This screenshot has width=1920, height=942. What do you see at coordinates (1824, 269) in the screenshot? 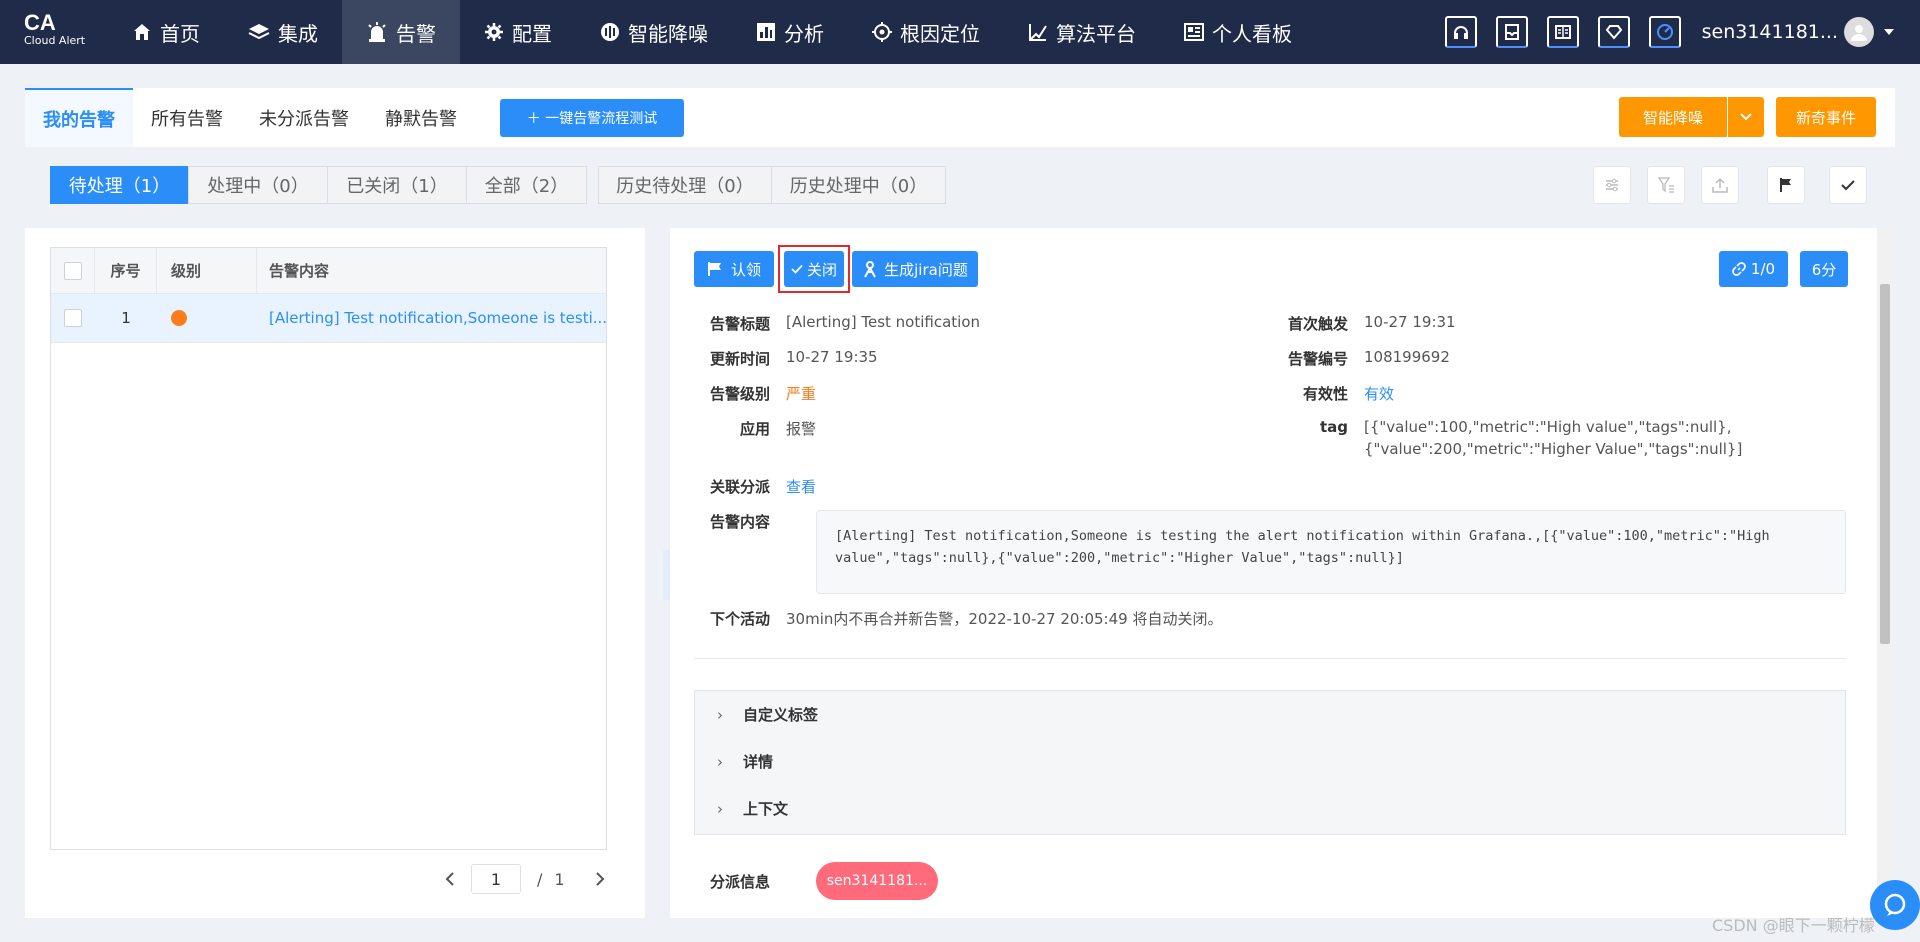
I see `duration-badge: 6分` at bounding box center [1824, 269].